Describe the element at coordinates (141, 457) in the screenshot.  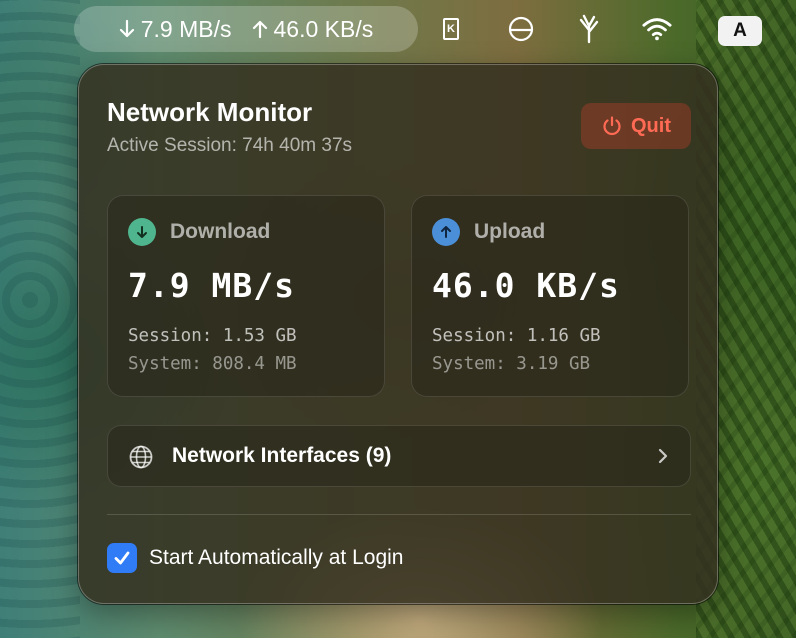
I see `globe-icon` at that location.